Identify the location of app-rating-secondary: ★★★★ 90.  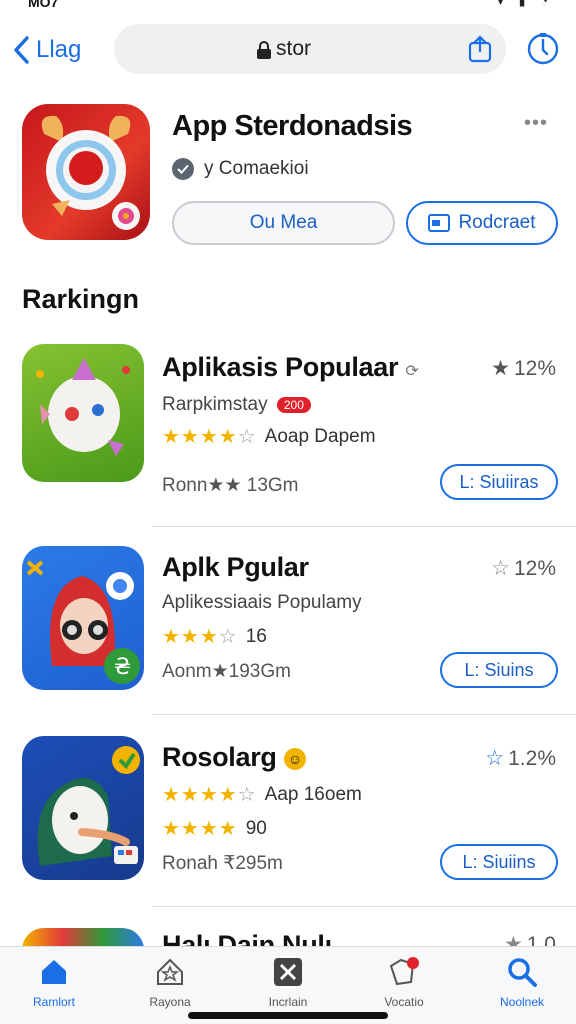
(214, 828).